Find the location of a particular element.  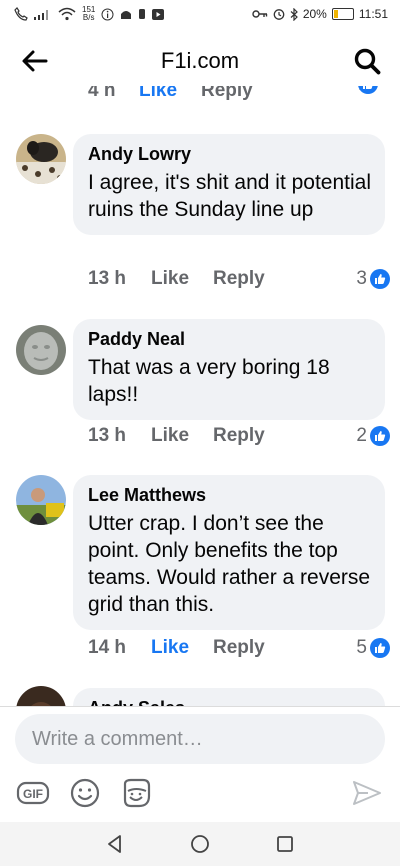

avatar-photo-dog is located at coordinates (41, 159).